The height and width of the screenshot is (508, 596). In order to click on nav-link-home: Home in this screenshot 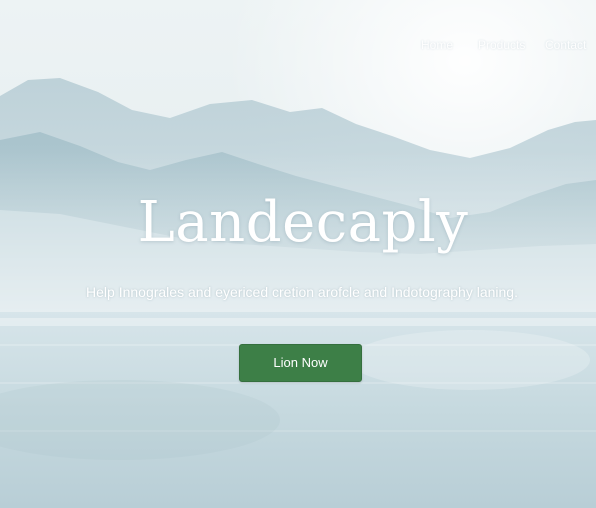, I will do `click(437, 45)`.